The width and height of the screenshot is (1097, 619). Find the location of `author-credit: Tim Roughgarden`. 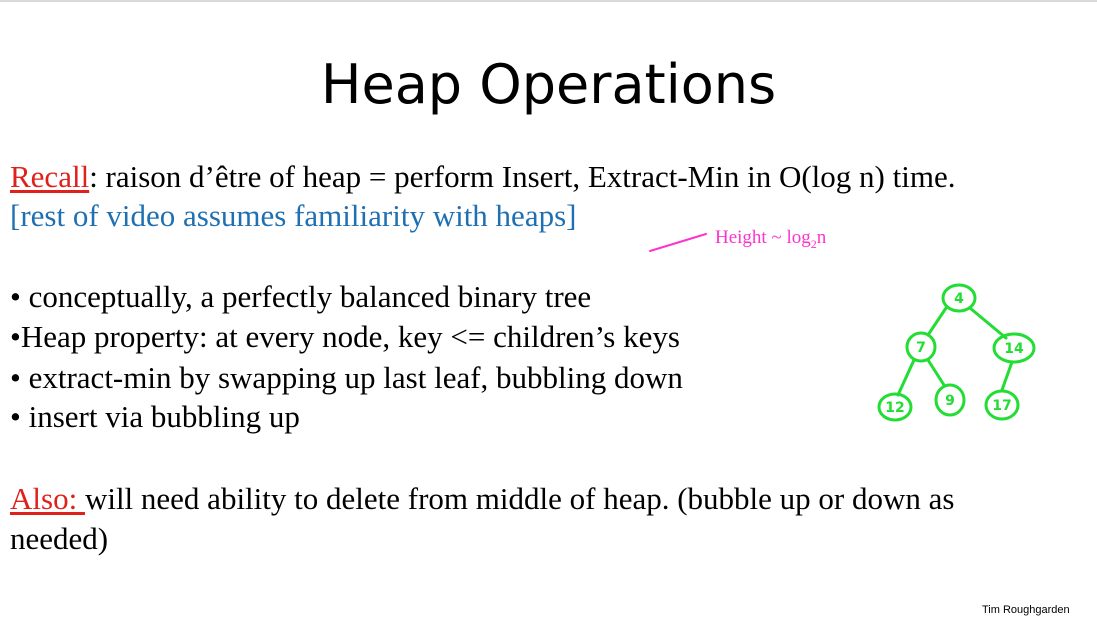

author-credit: Tim Roughgarden is located at coordinates (1026, 610).